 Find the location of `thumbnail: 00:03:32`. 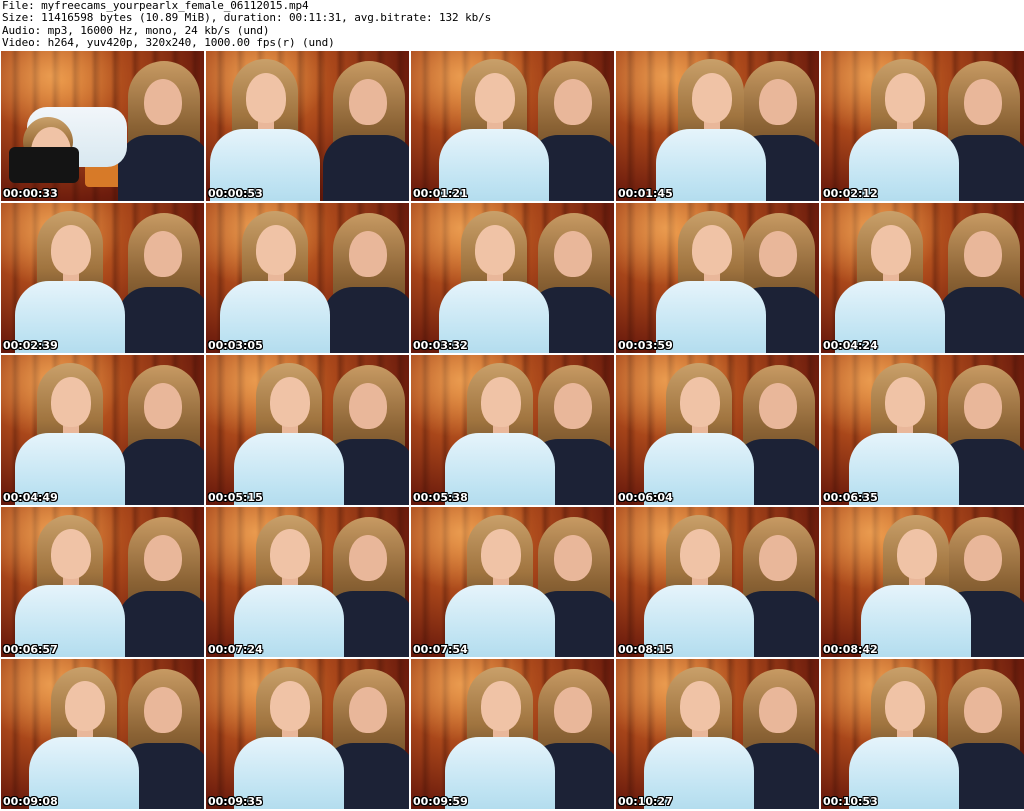

thumbnail: 00:03:32 is located at coordinates (512, 278).